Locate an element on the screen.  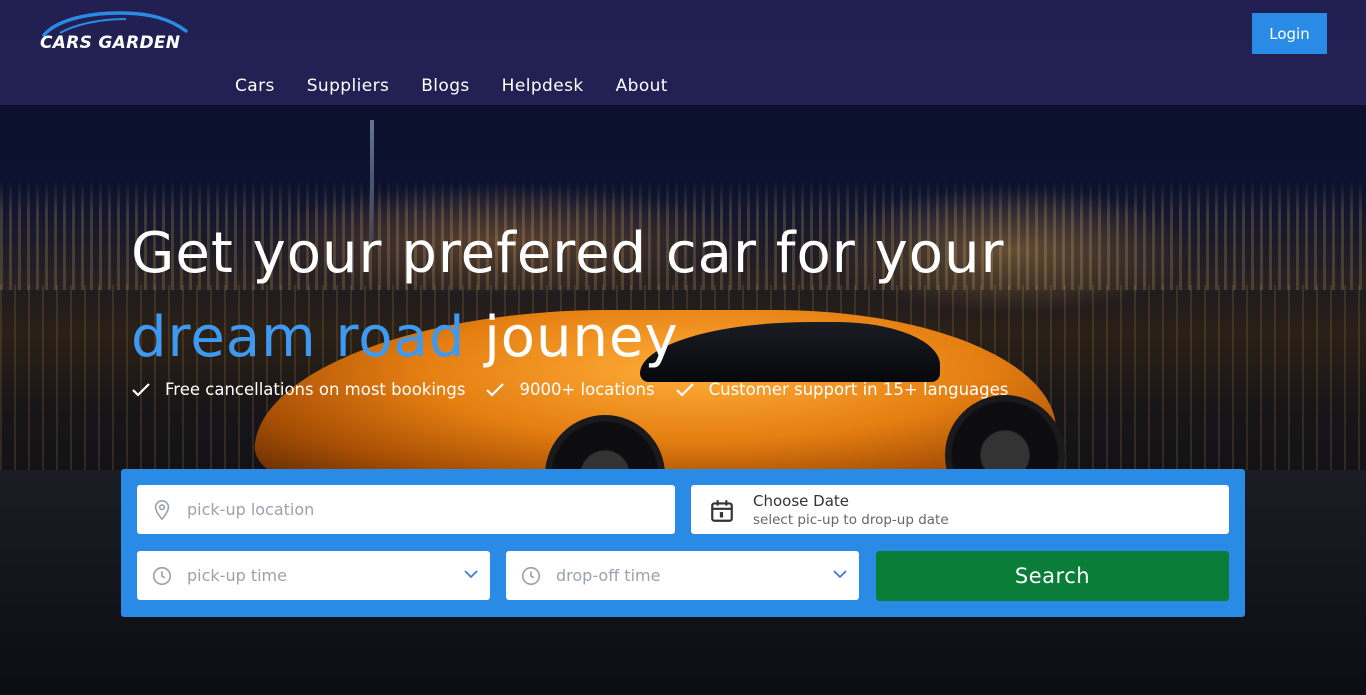
calendar-icon is located at coordinates (722, 511).